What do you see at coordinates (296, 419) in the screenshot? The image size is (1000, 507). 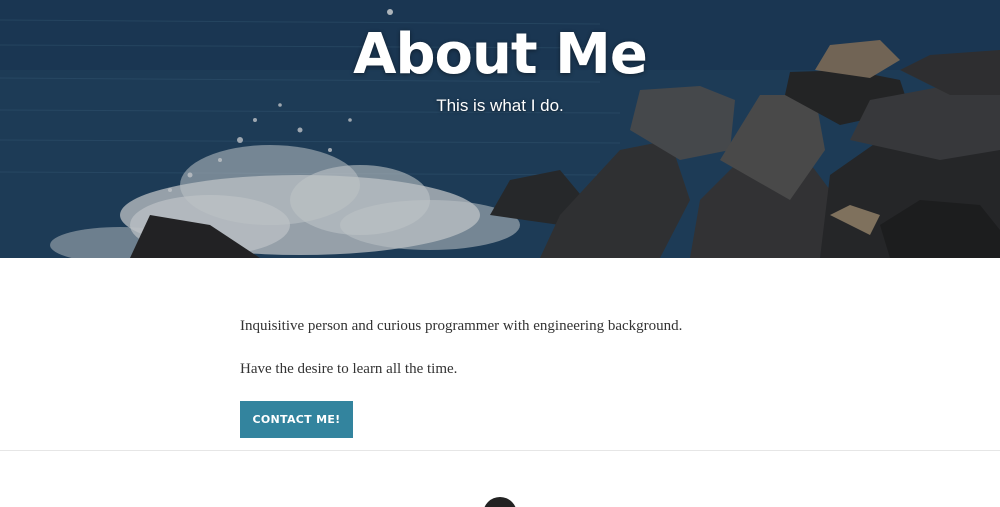 I see `contact-me-button: CONTACT ME!` at bounding box center [296, 419].